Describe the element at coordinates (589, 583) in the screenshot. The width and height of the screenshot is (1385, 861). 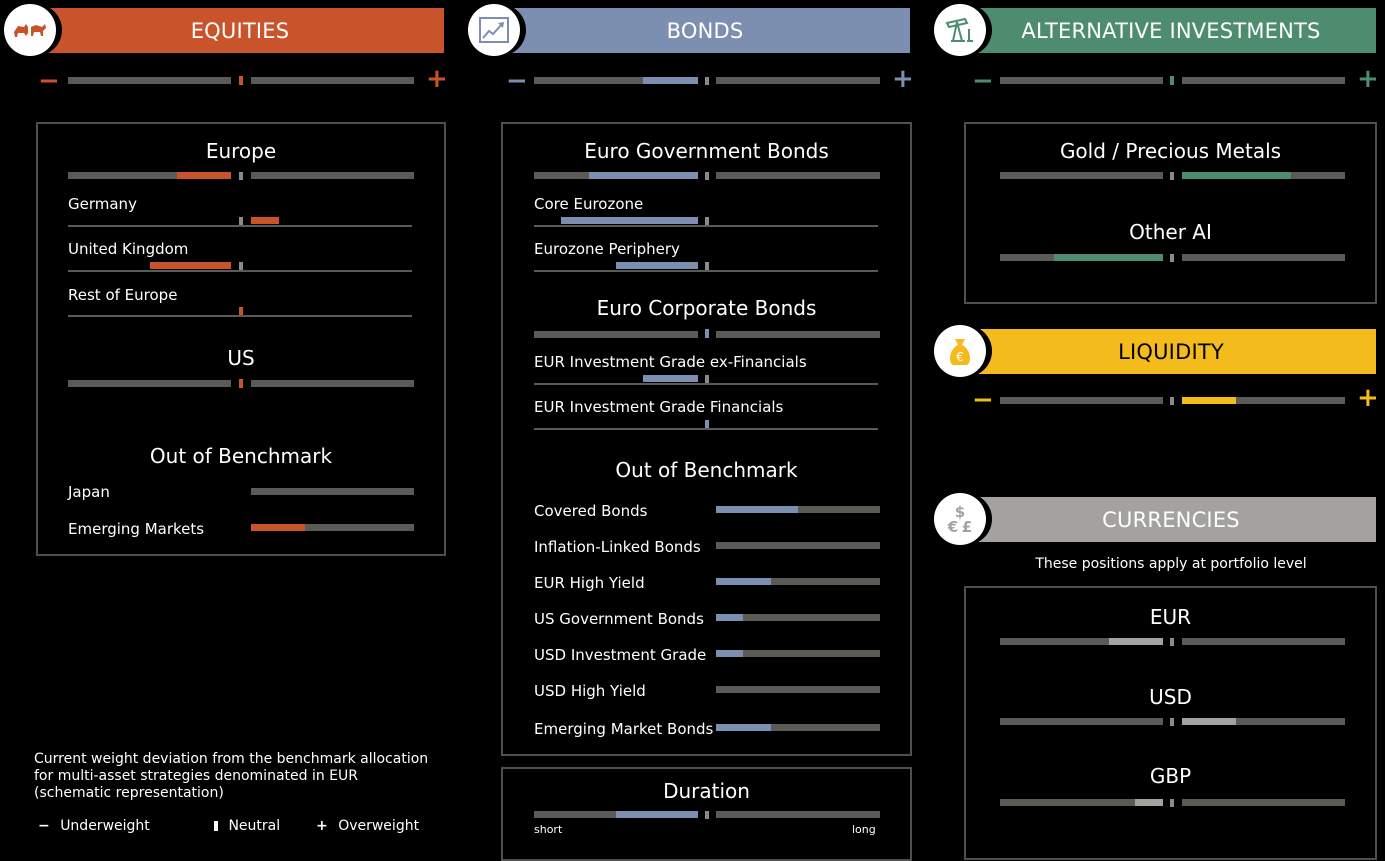
I see `oob-item-label: EUR High Yield` at that location.